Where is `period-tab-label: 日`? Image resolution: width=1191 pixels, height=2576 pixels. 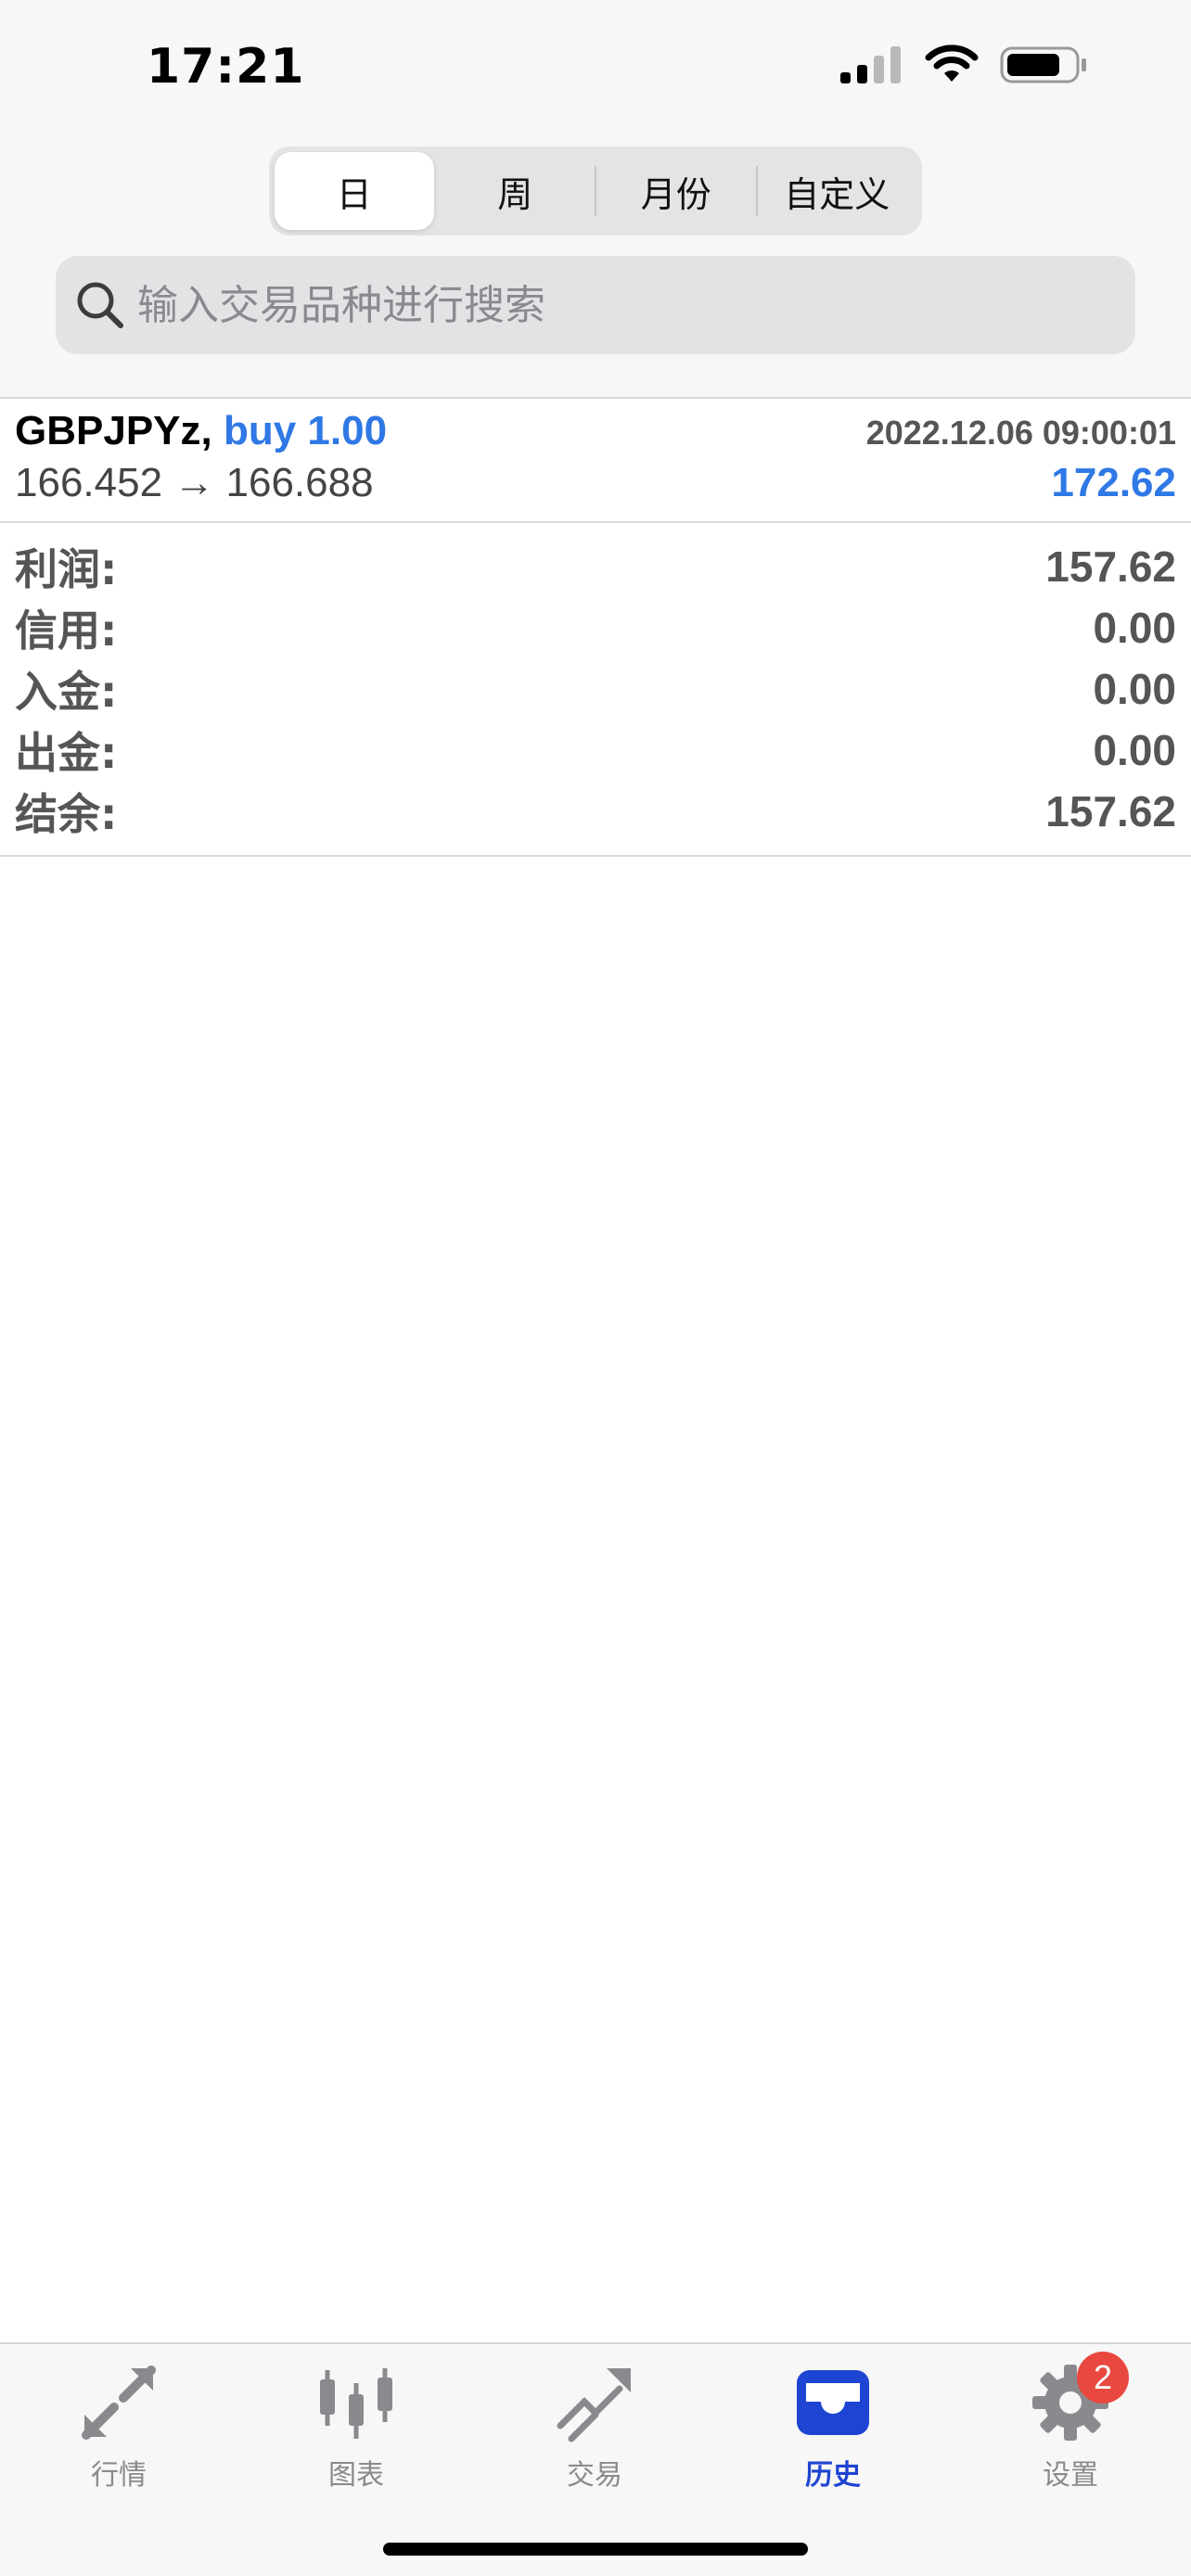
period-tab-label: 日 is located at coordinates (354, 194).